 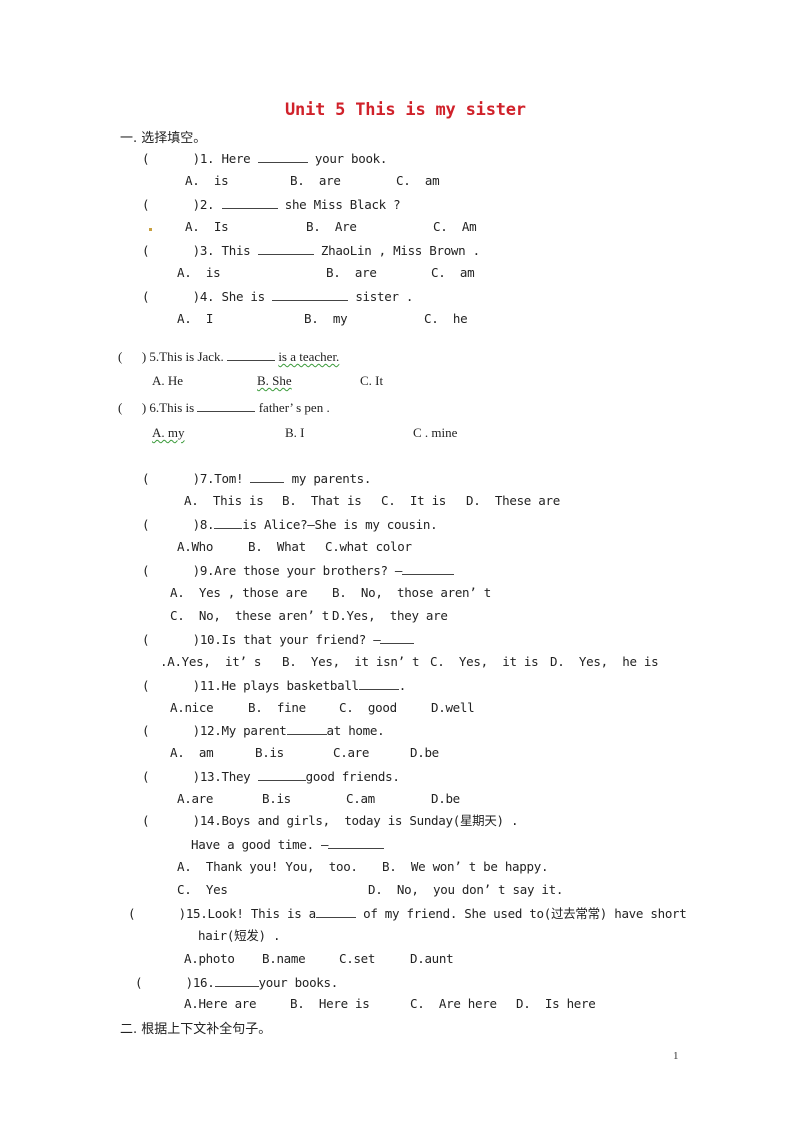 I want to click on option-b: B. No, those aren’ t, so click(x=411, y=592).